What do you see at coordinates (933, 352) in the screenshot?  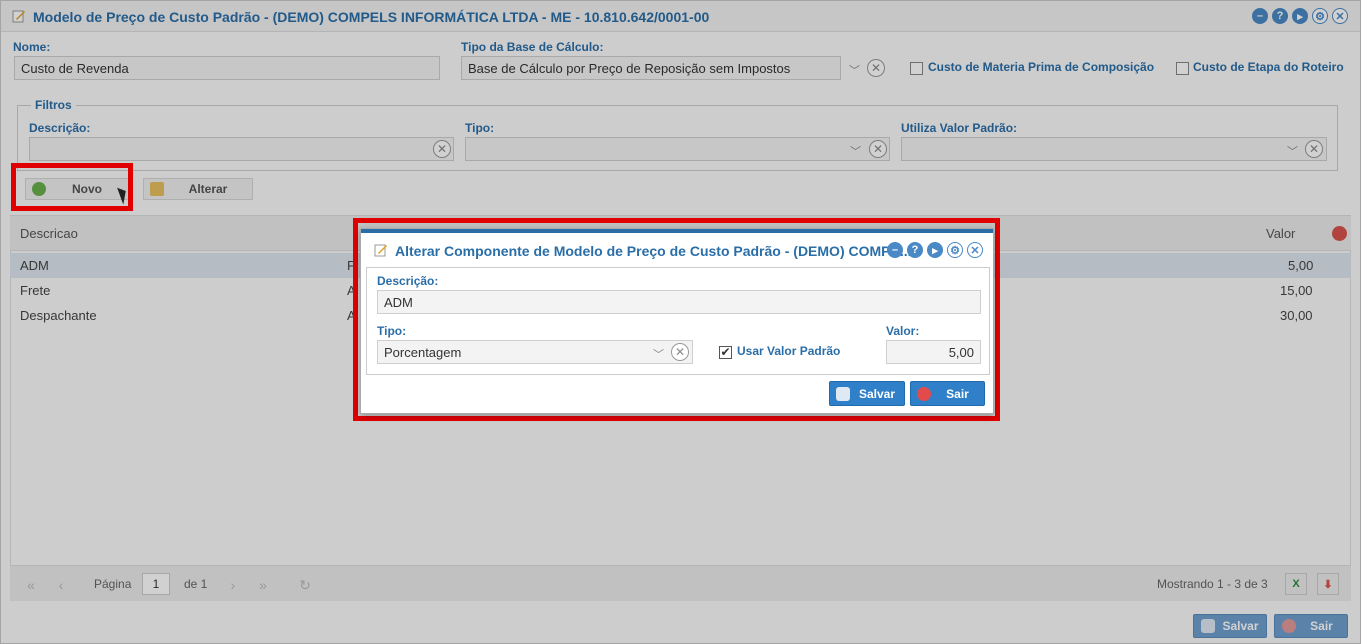 I see `dialog-valor-input: 5,00` at bounding box center [933, 352].